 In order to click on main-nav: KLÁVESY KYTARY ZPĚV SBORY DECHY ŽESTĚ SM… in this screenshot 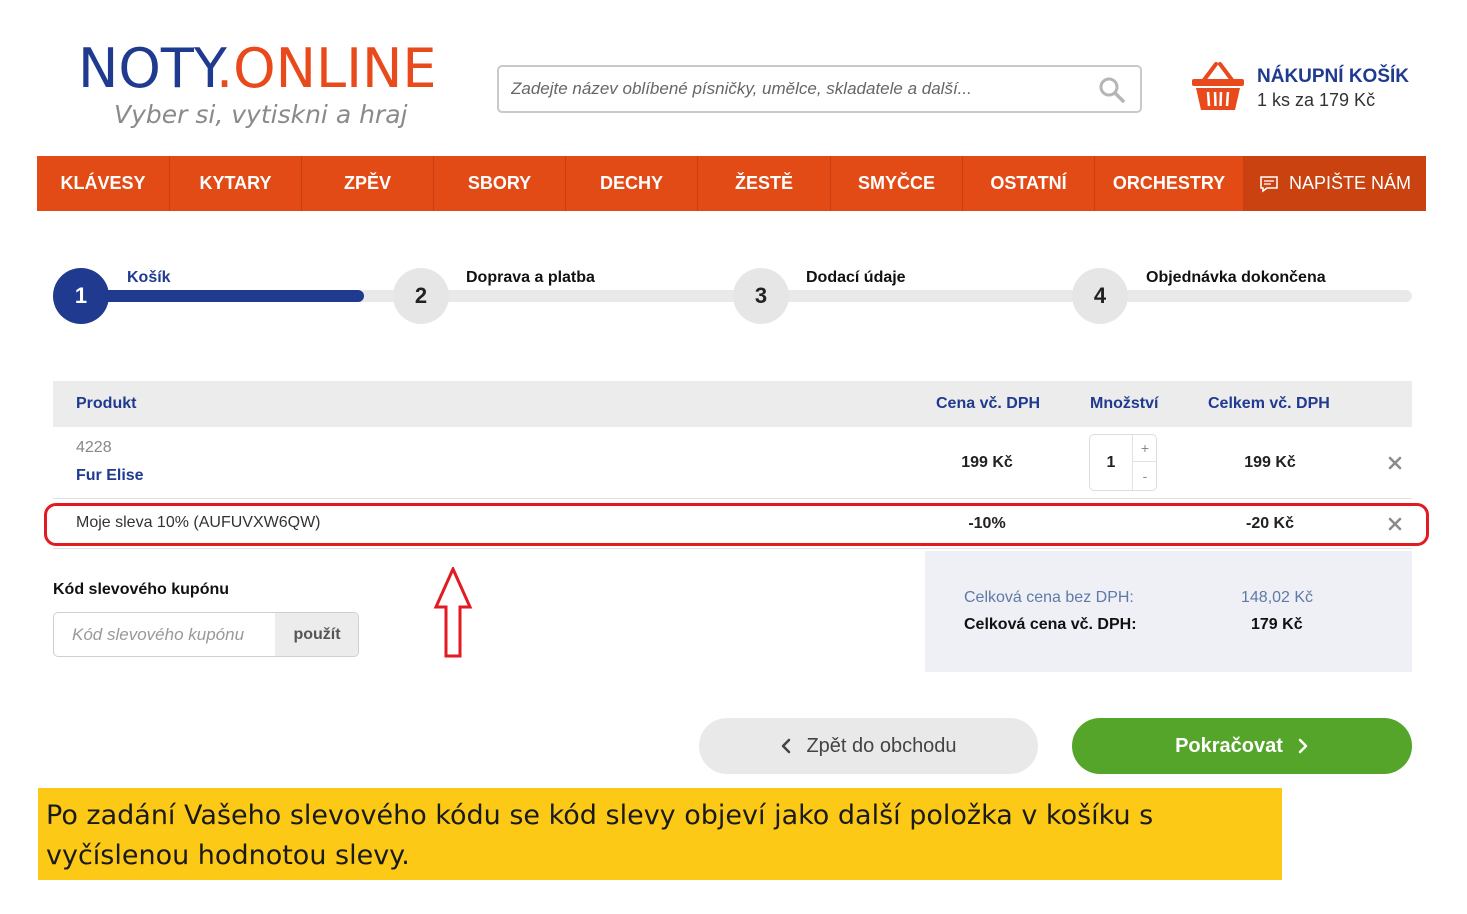, I will do `click(731, 183)`.